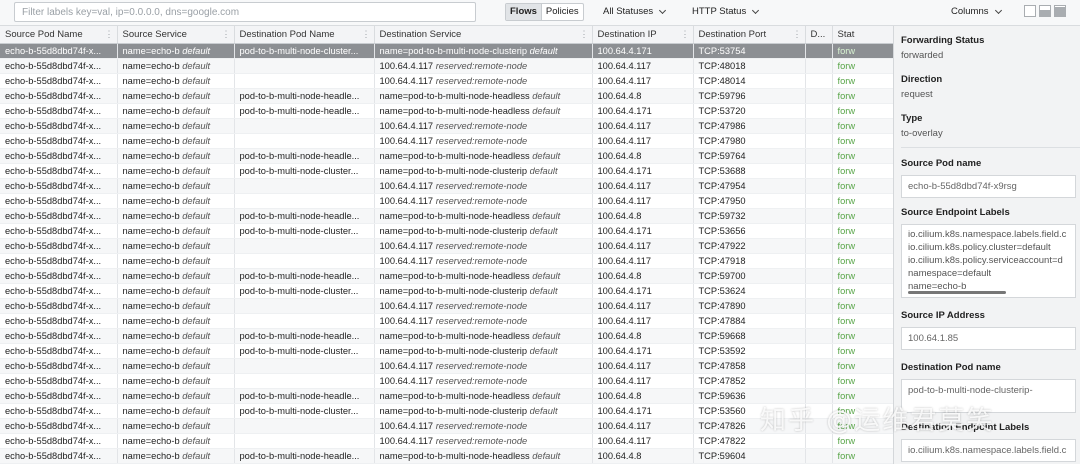 This screenshot has width=1080, height=464. I want to click on header-destination-pod: Destination Pod Name ⋮, so click(304, 35).